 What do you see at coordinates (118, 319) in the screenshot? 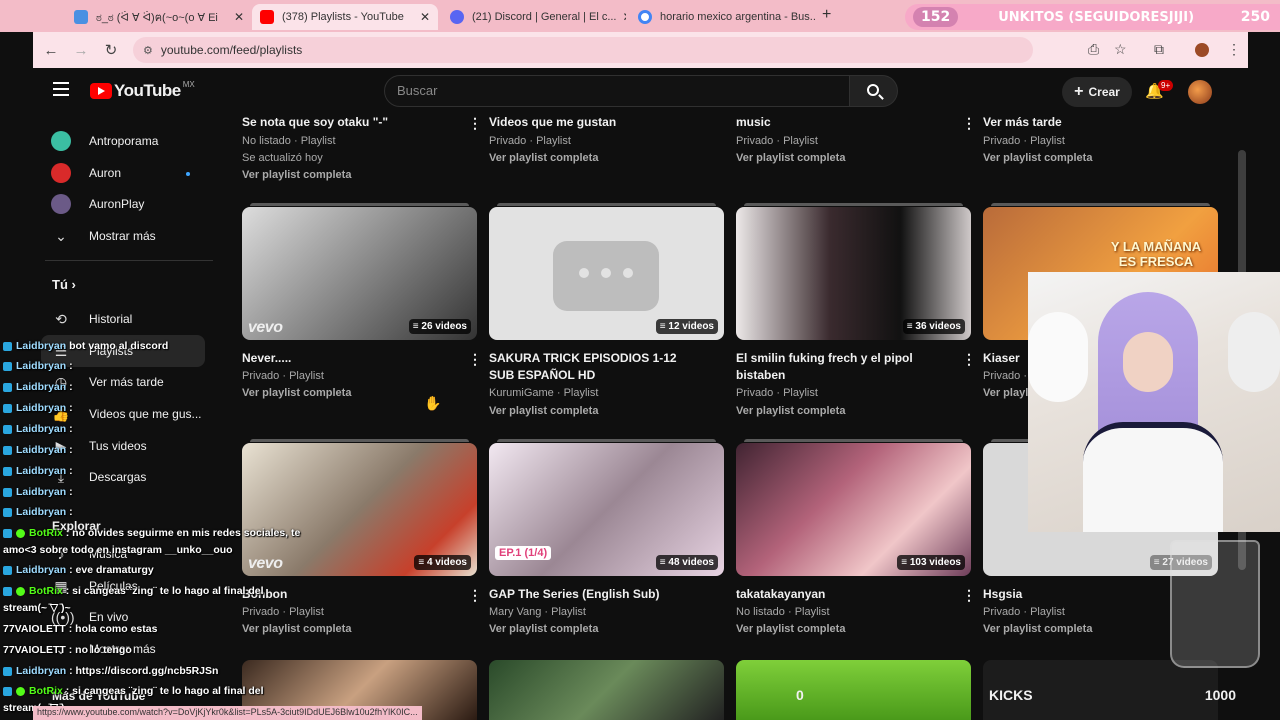
I see `sidebar-item-history: ⟲ Historial` at bounding box center [118, 319].